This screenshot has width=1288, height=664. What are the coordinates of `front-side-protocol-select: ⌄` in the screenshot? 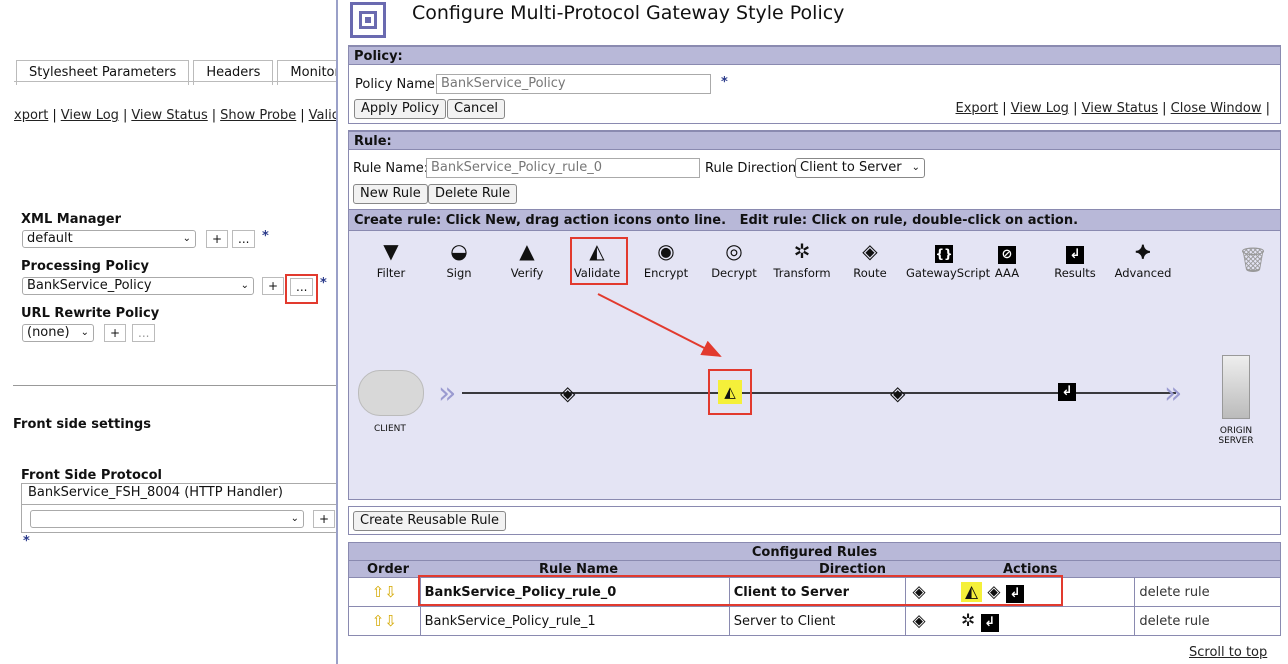 It's located at (167, 519).